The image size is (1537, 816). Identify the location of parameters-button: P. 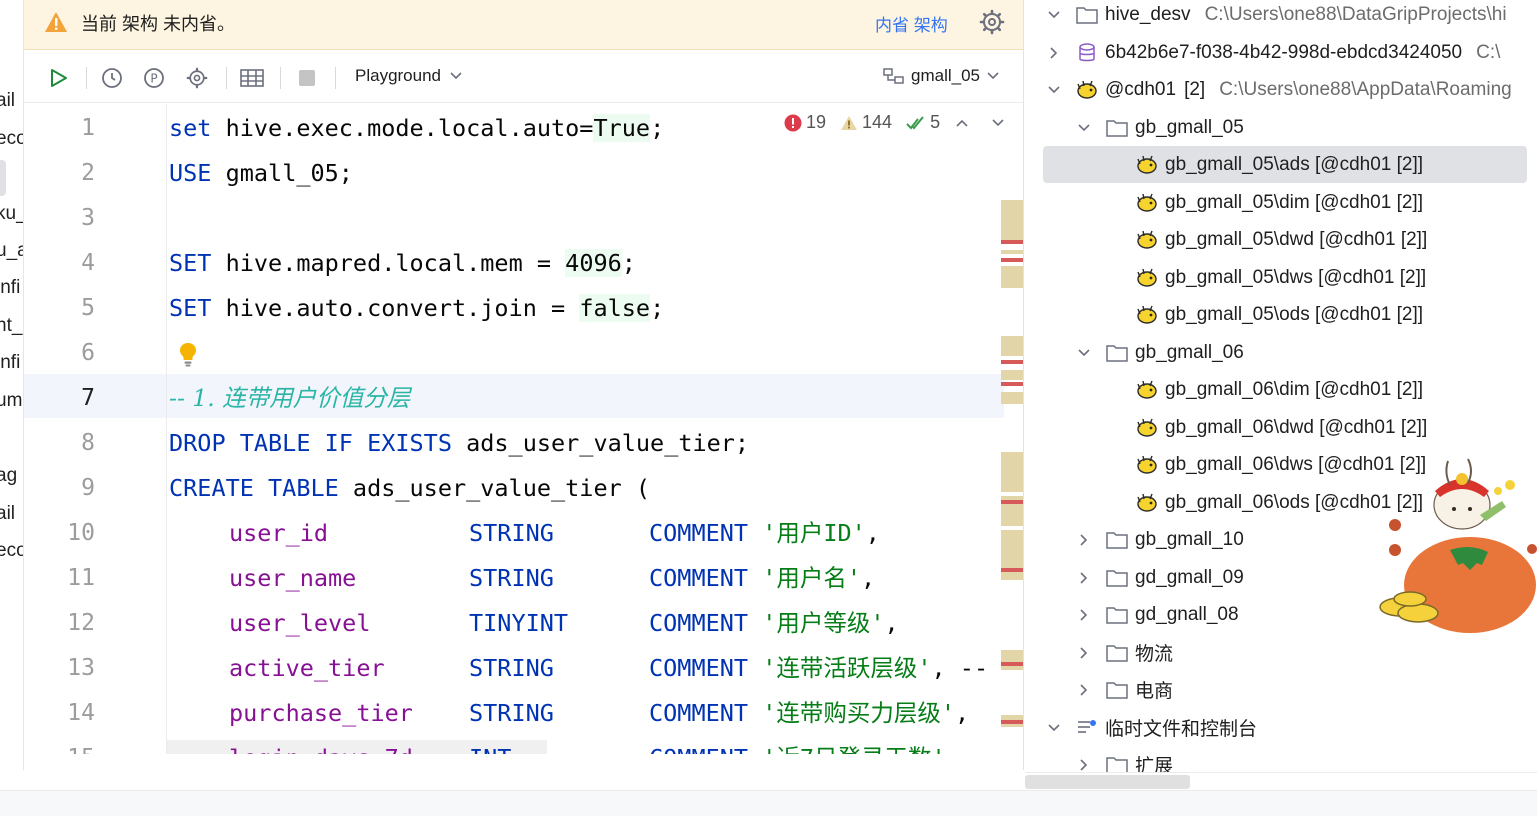
(154, 78).